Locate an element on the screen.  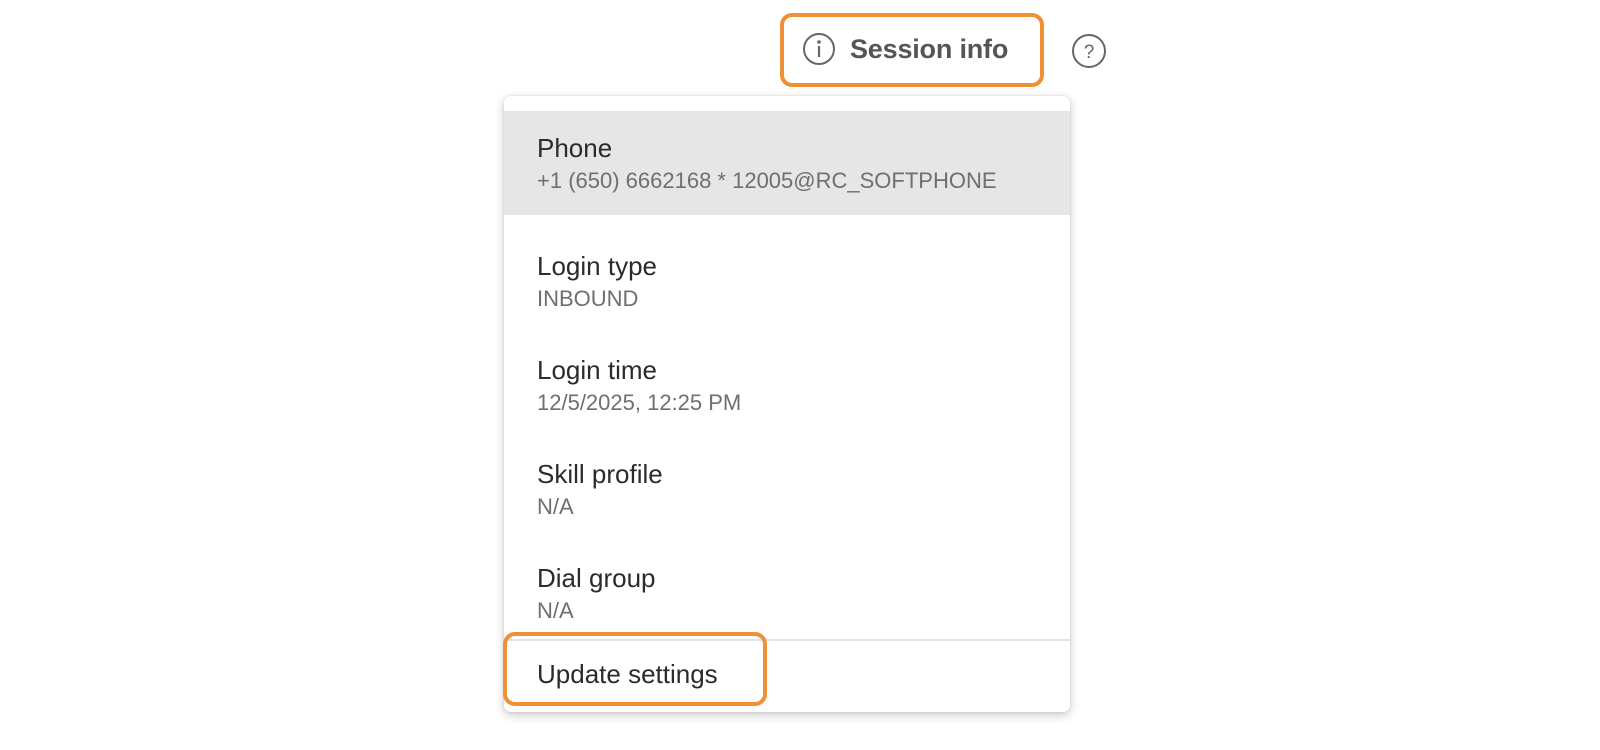
menu-item-value: INBOUND is located at coordinates (588, 298).